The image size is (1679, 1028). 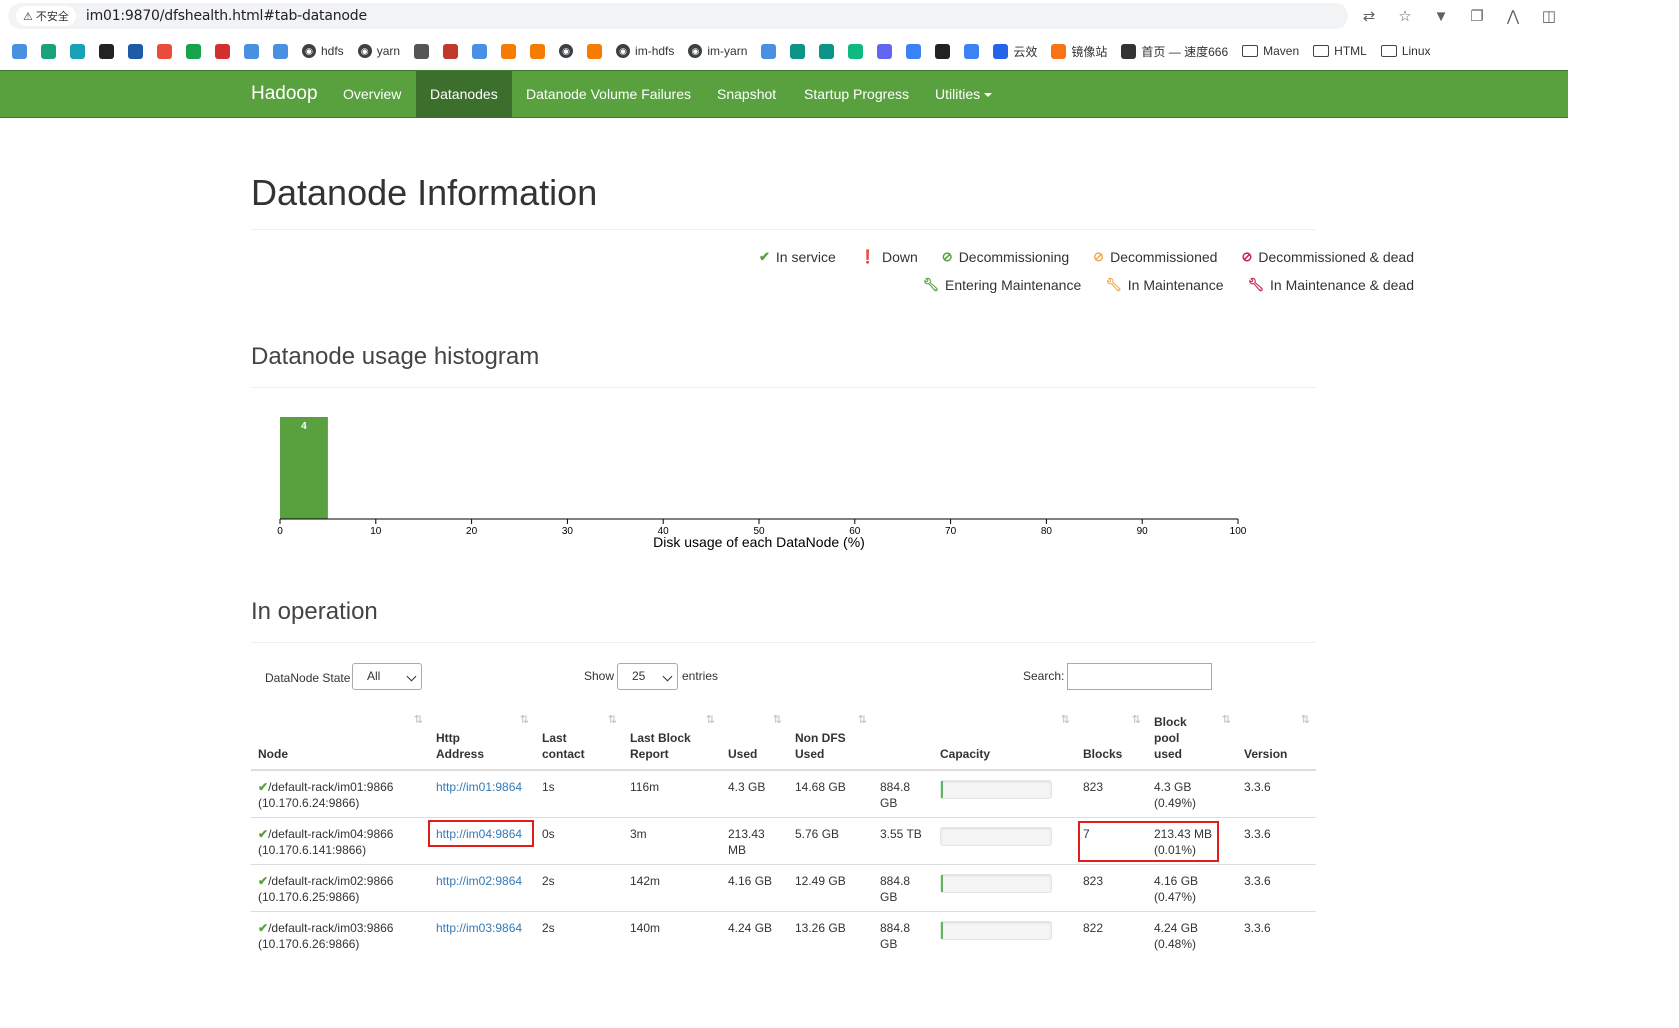 I want to click on nav-utilities: Utilities, so click(x=963, y=94).